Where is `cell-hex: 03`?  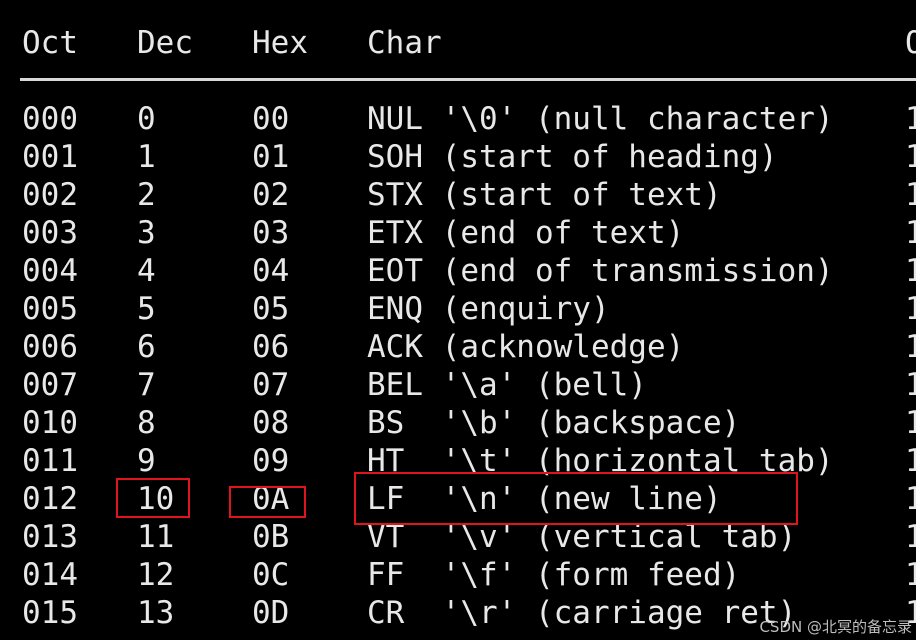
cell-hex: 03 is located at coordinates (271, 233).